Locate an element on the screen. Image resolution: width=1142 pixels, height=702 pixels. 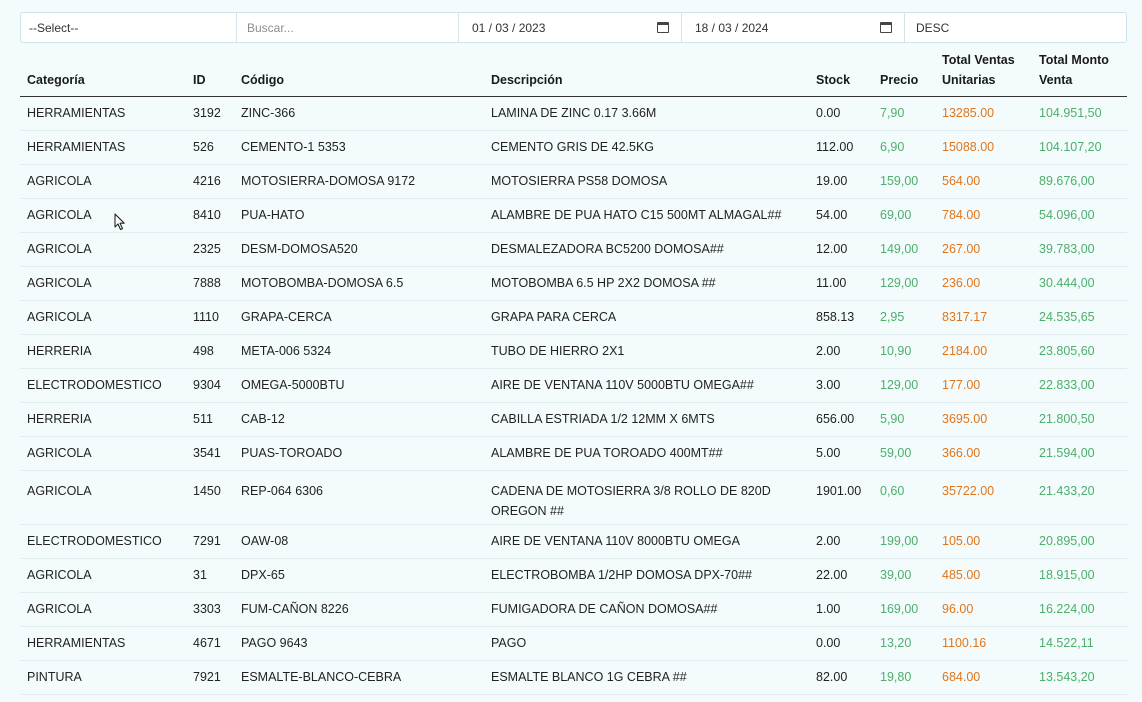
header-categoria: Categoría is located at coordinates (103, 71).